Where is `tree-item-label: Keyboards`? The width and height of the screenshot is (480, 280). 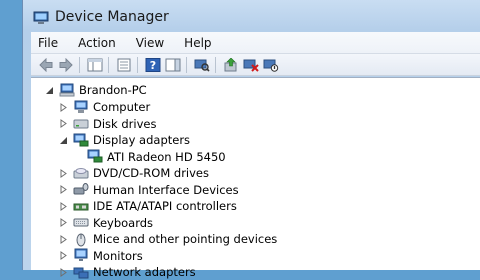 tree-item-label: Keyboards is located at coordinates (123, 222).